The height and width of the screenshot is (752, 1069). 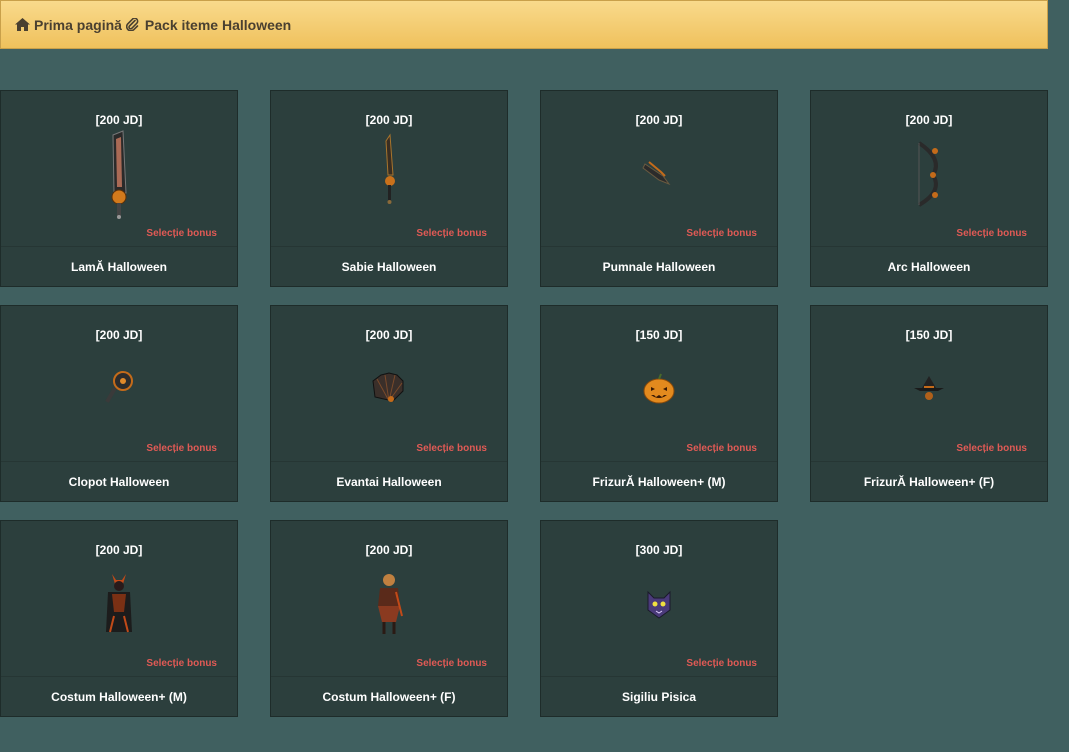 What do you see at coordinates (659, 550) in the screenshot?
I see `item-price: [300 JD]` at bounding box center [659, 550].